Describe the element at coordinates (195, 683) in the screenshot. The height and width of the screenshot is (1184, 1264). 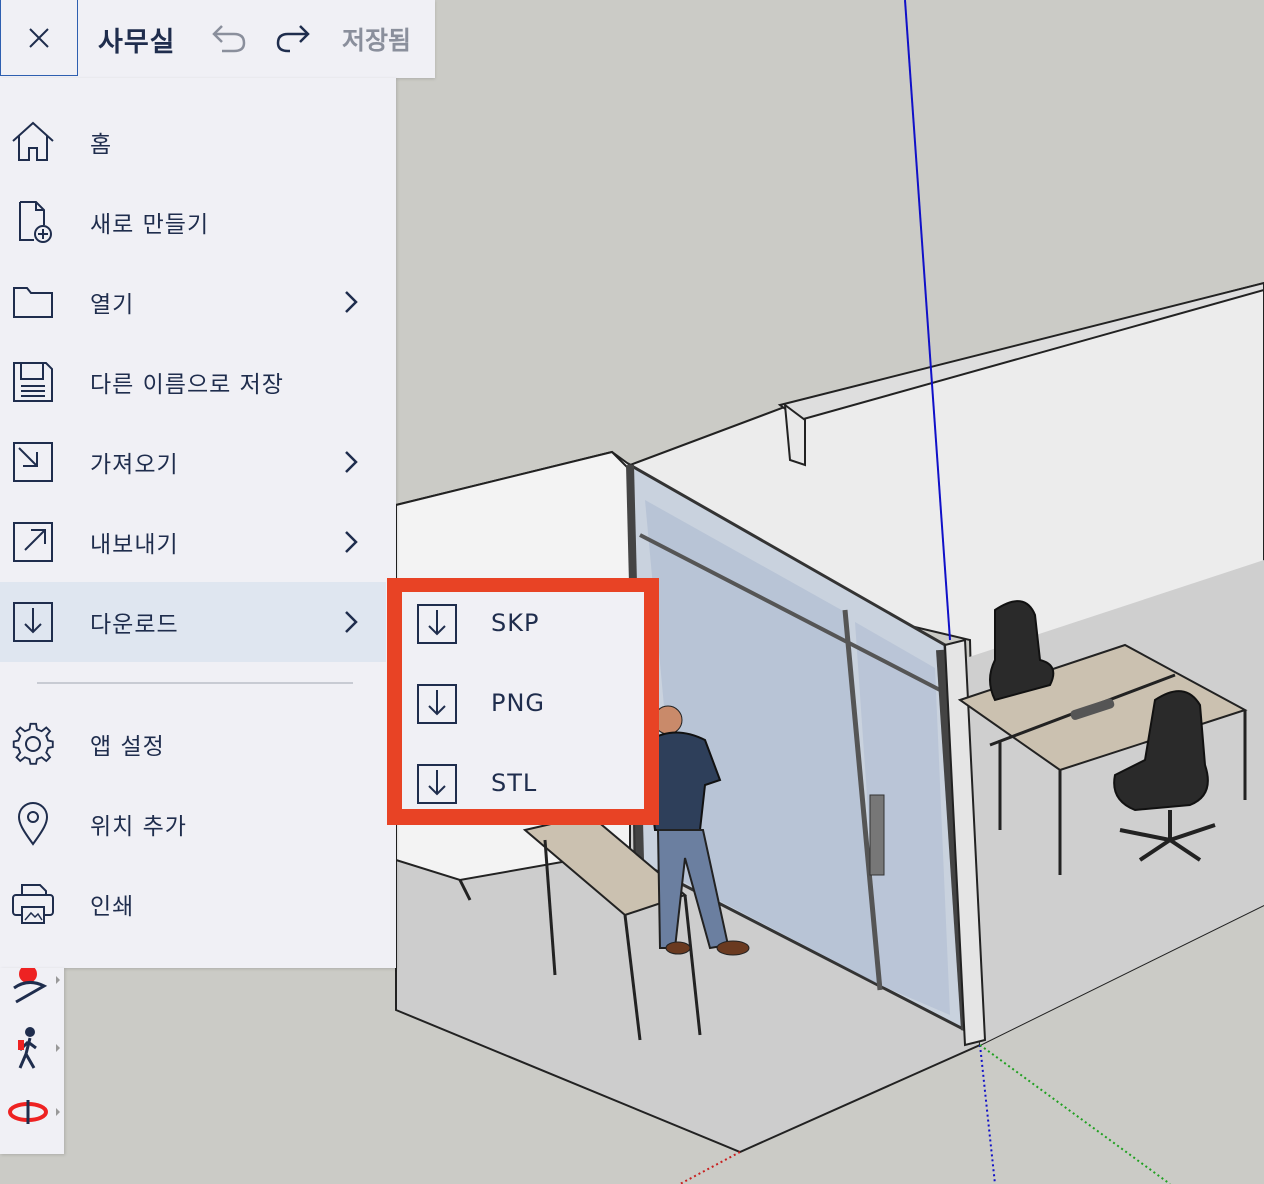
I see `menu-divider` at that location.